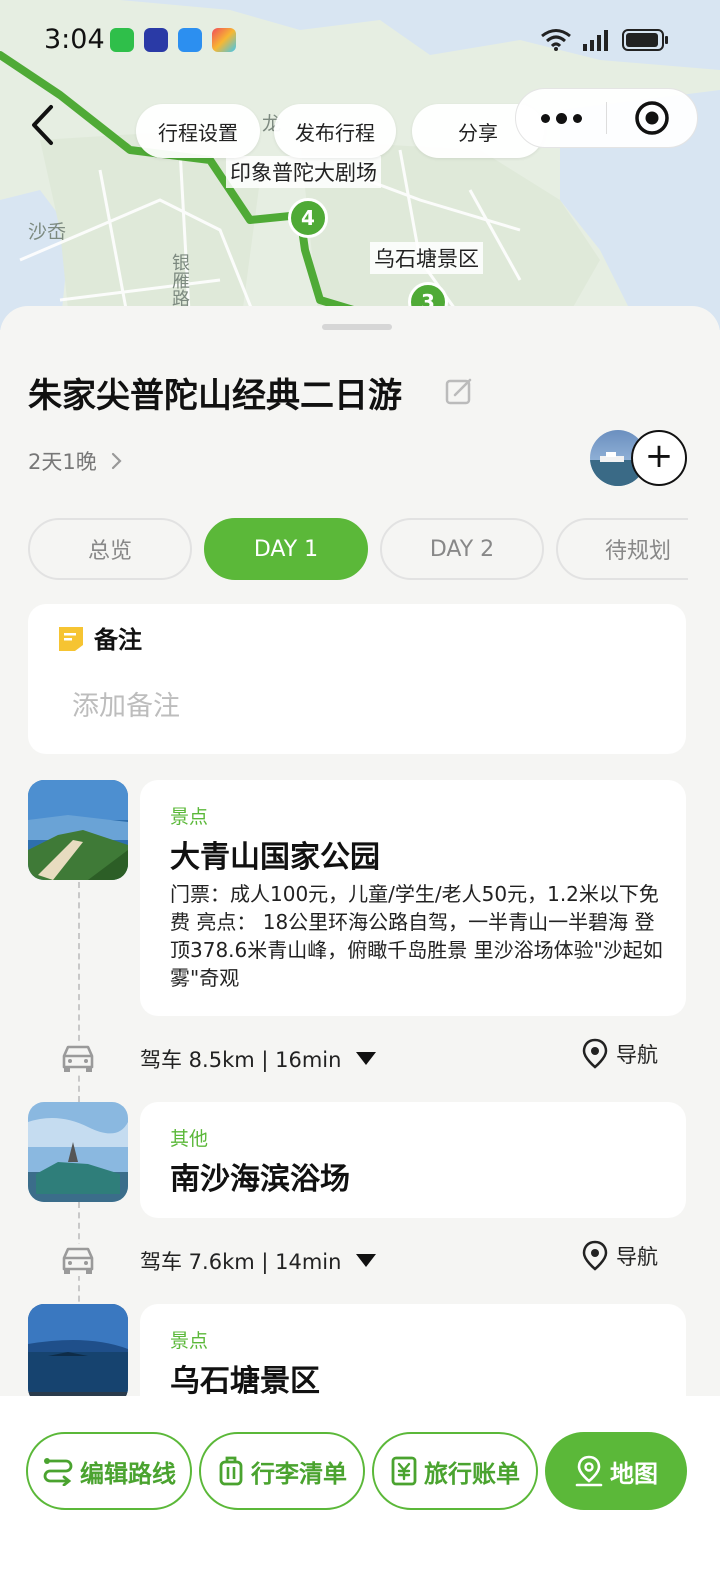  I want to click on map-button: 地图, so click(616, 1471).